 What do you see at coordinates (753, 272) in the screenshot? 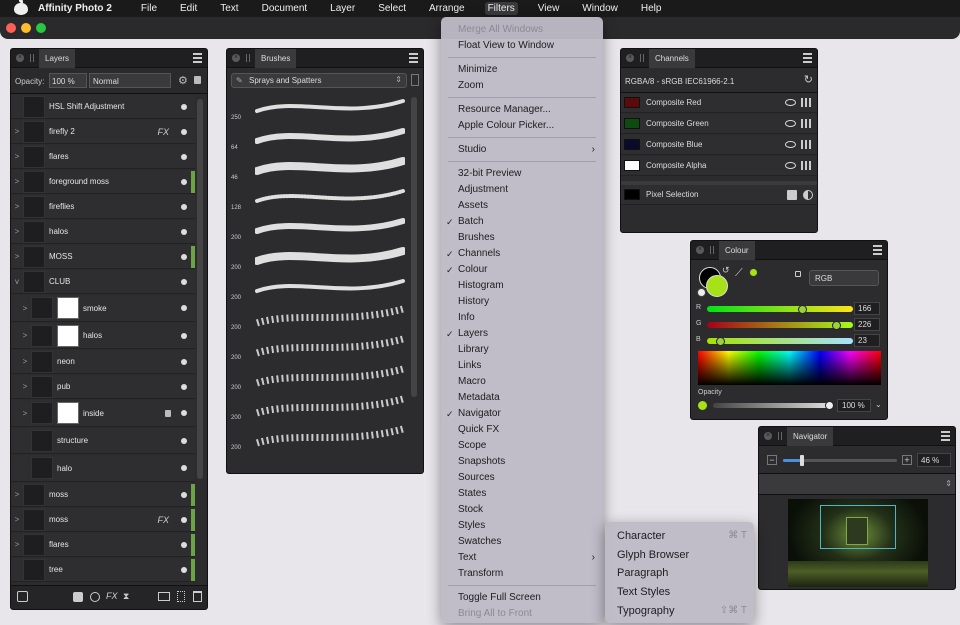
I see `picked-colour-swatch` at bounding box center [753, 272].